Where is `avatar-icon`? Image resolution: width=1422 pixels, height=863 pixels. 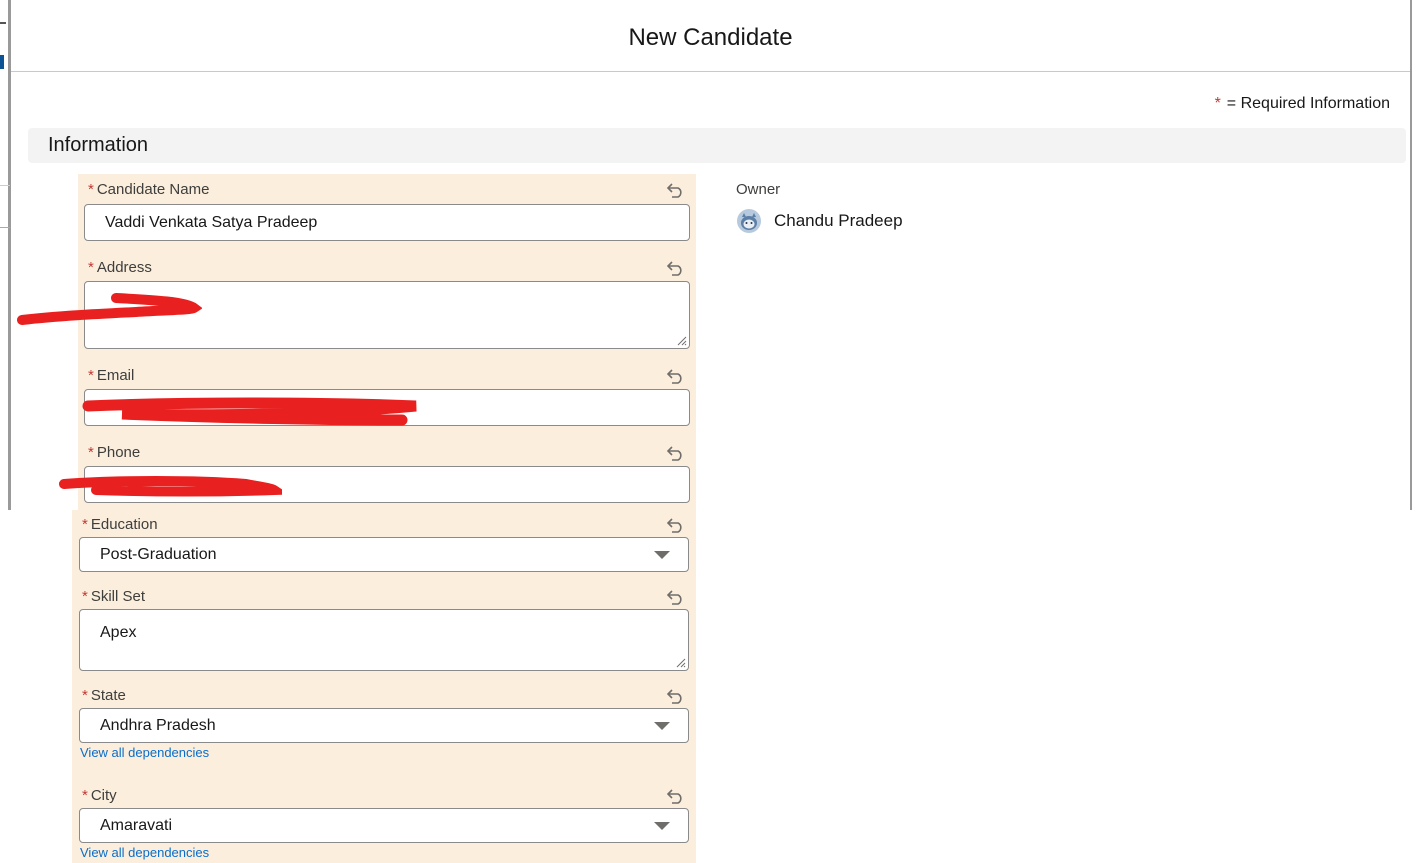 avatar-icon is located at coordinates (749, 221).